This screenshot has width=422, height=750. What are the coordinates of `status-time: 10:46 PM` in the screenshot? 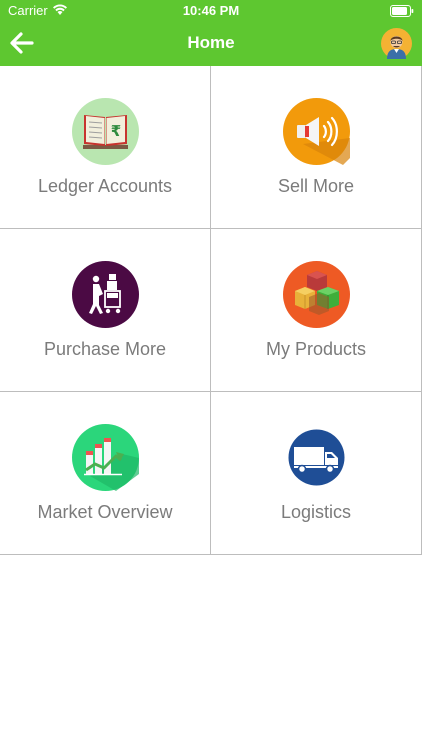 It's located at (211, 10).